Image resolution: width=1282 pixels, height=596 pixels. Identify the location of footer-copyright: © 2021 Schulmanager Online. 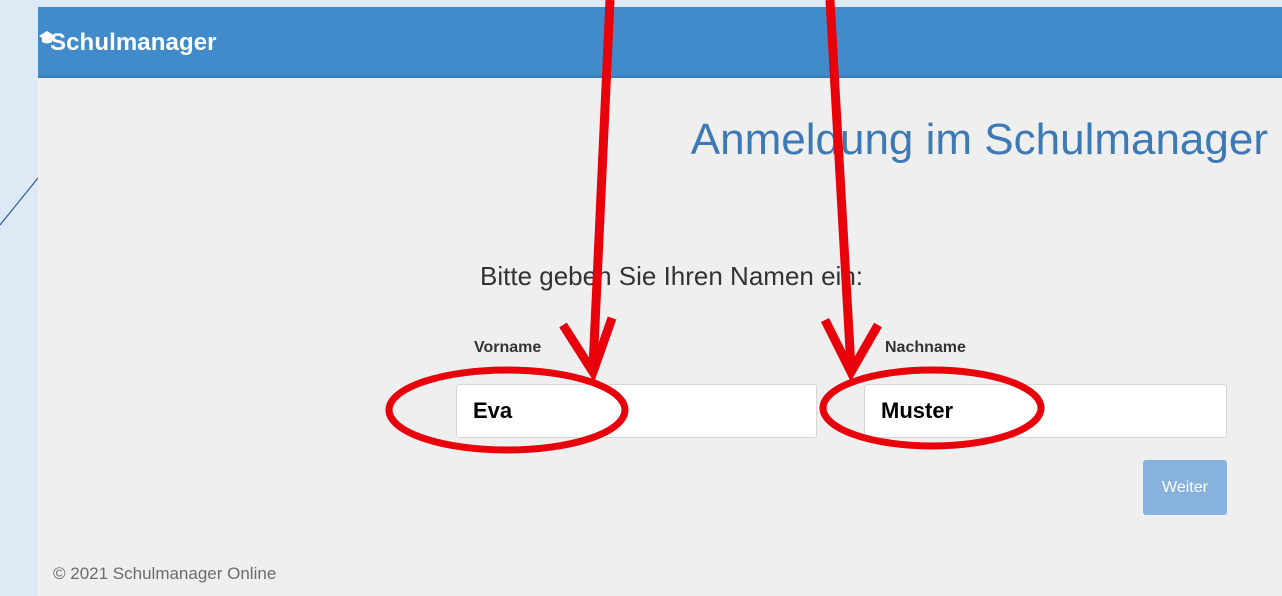
(165, 573).